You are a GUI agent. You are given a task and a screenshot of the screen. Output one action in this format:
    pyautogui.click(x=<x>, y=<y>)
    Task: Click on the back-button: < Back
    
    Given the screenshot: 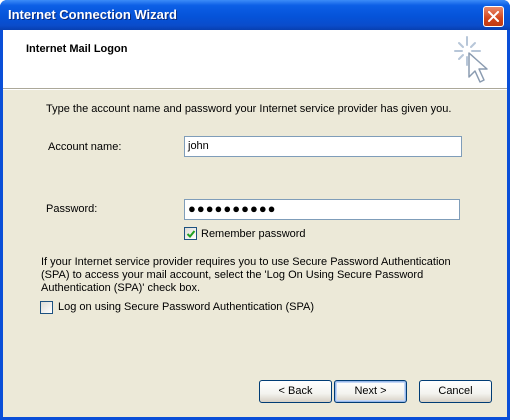 What is the action you would take?
    pyautogui.click(x=295, y=391)
    